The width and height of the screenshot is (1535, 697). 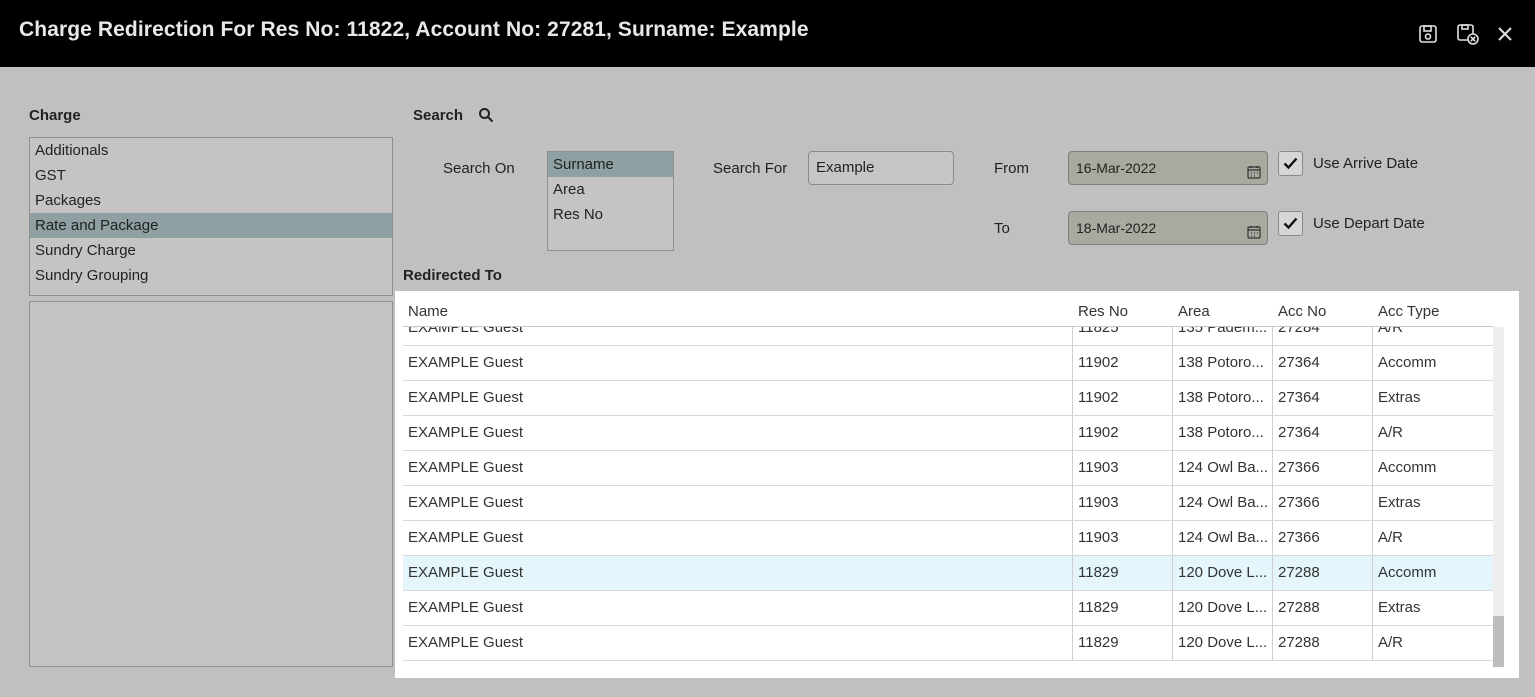 I want to click on search-on-list: Surname Area Res No, so click(x=610, y=201).